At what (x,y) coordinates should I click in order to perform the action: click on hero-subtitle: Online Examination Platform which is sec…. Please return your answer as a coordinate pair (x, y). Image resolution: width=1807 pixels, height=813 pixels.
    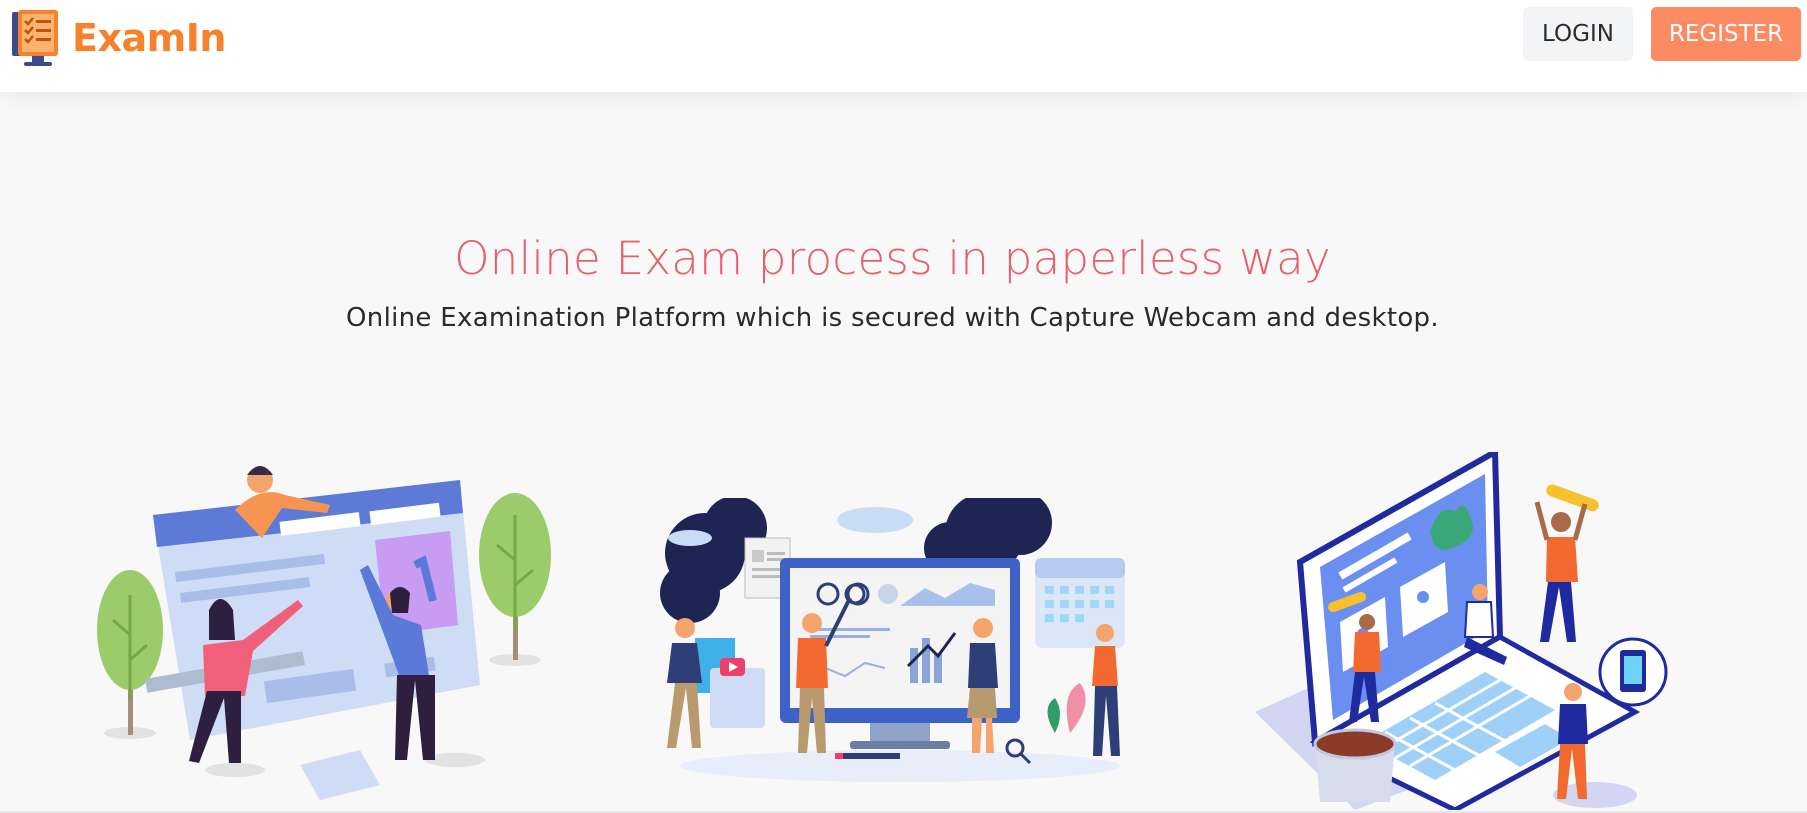
    Looking at the image, I should click on (892, 318).